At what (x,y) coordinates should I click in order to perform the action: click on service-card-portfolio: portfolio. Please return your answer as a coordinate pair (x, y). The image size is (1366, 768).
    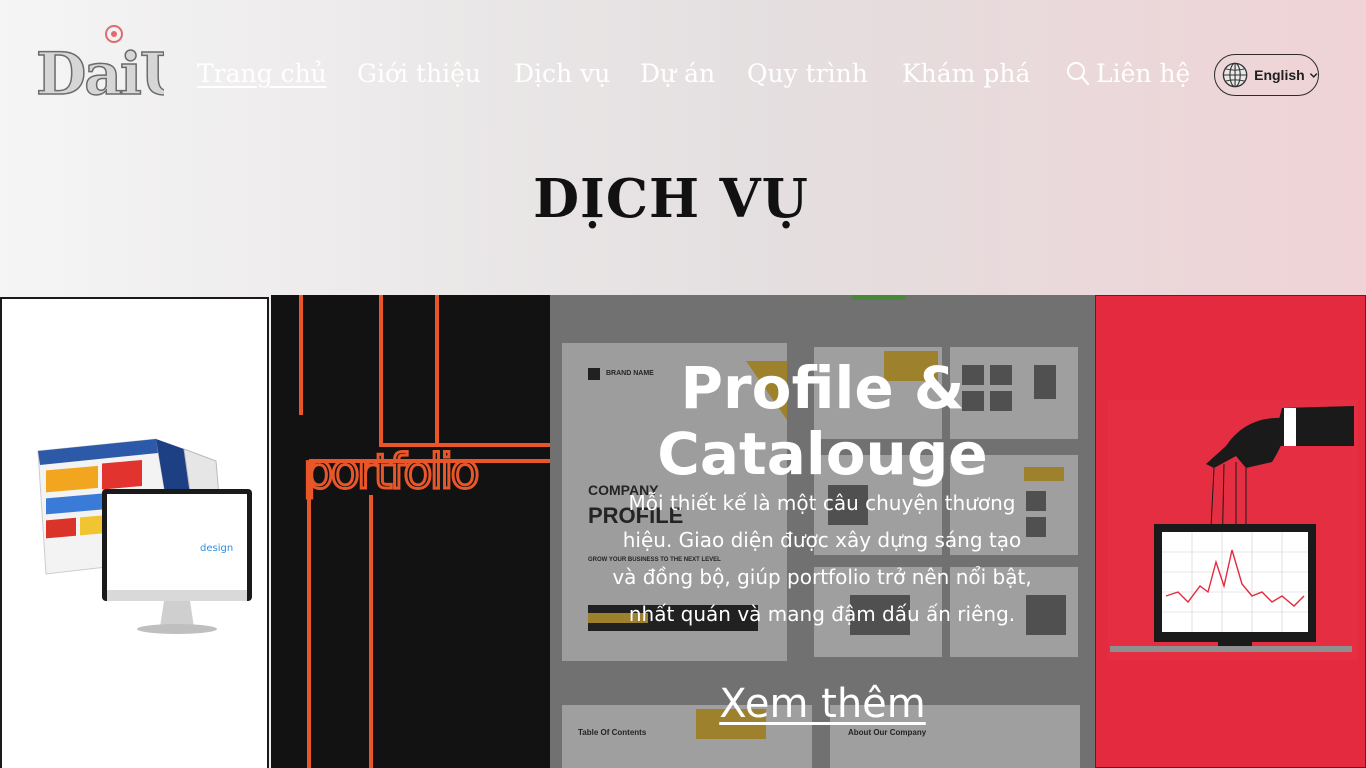
    Looking at the image, I should click on (410, 531).